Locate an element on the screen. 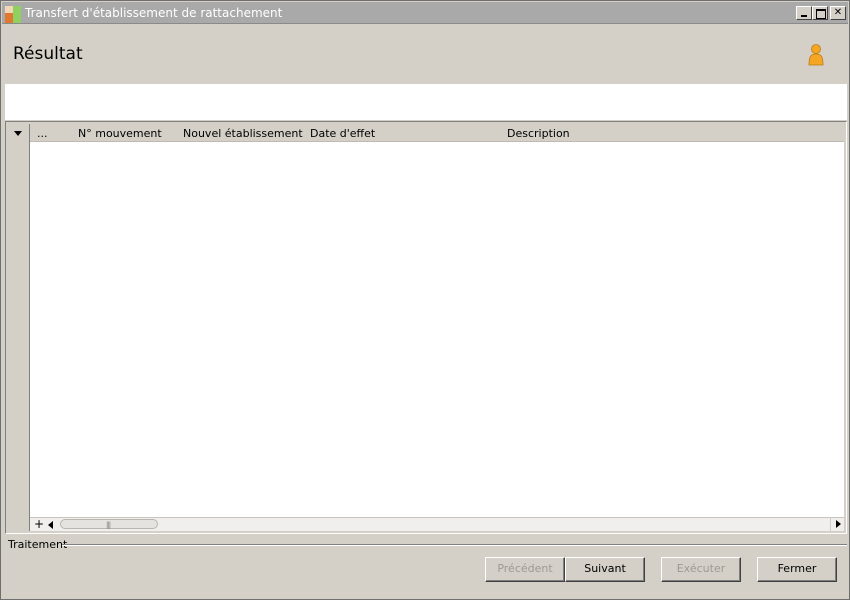  expand-dropdown-icon is located at coordinates (18, 133).